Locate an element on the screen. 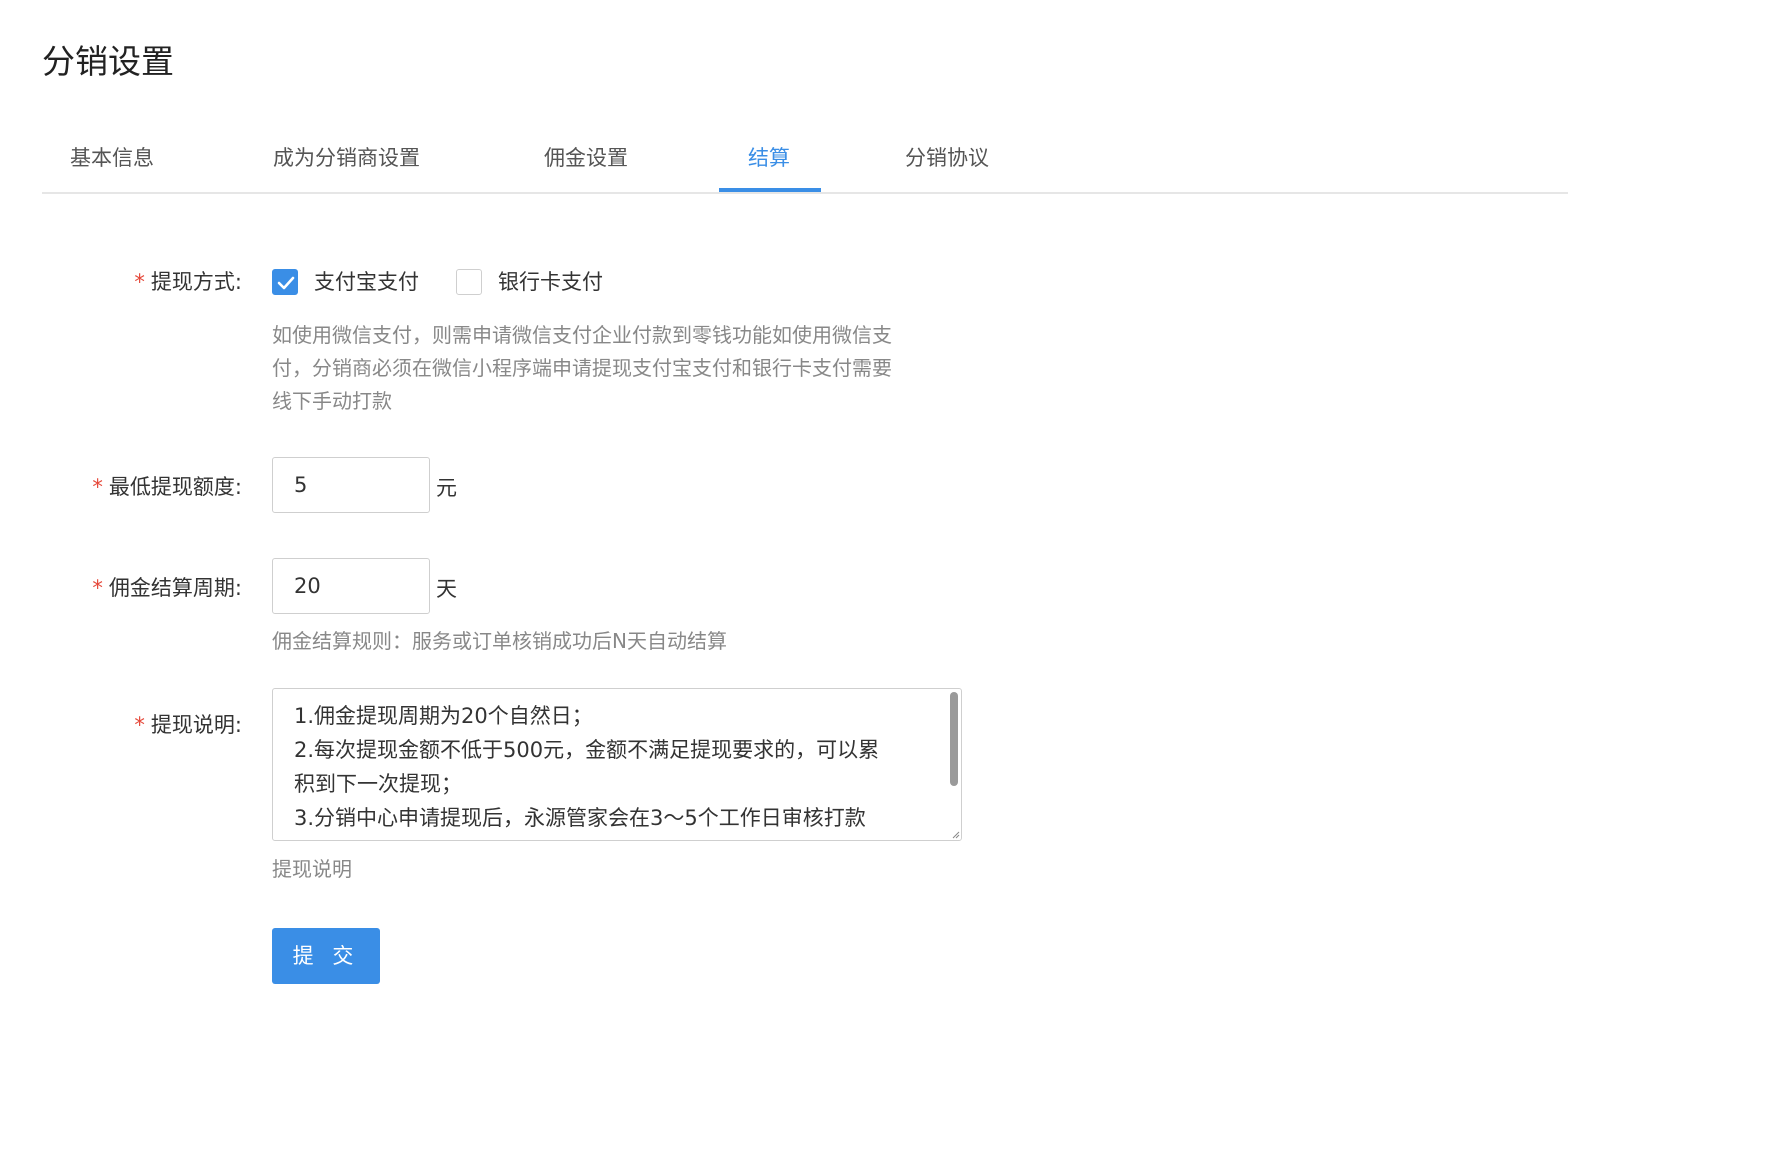  bank-card-checkbox is located at coordinates (469, 282).